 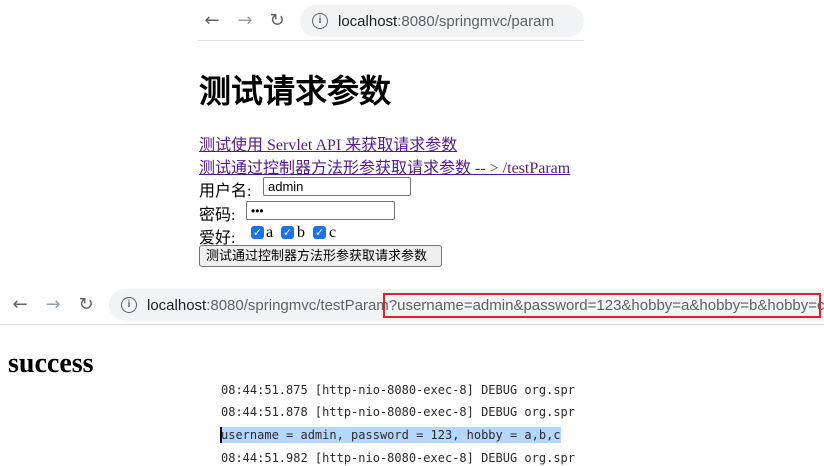 I want to click on hobby-label-a: a, so click(x=270, y=232).